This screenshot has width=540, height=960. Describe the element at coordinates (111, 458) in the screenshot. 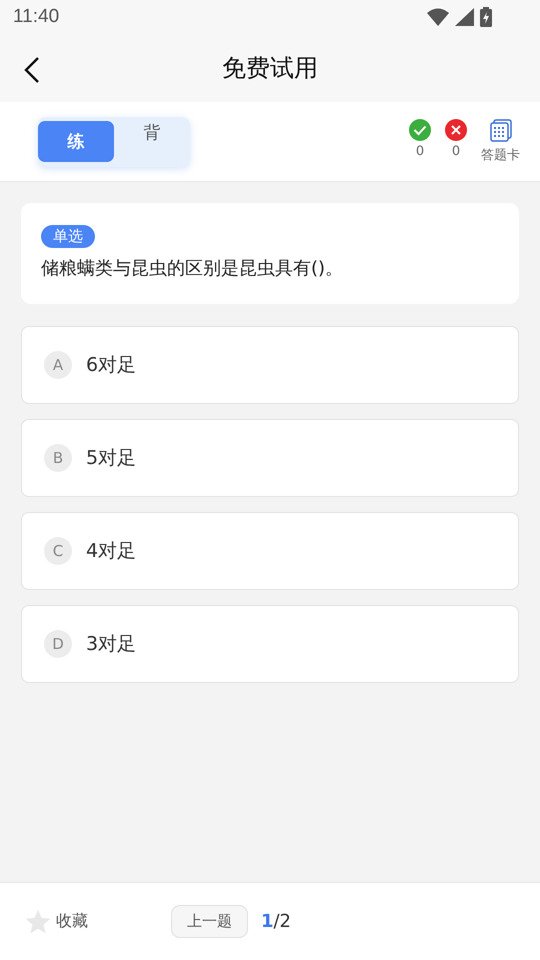

I see `option-text: 5对足` at that location.